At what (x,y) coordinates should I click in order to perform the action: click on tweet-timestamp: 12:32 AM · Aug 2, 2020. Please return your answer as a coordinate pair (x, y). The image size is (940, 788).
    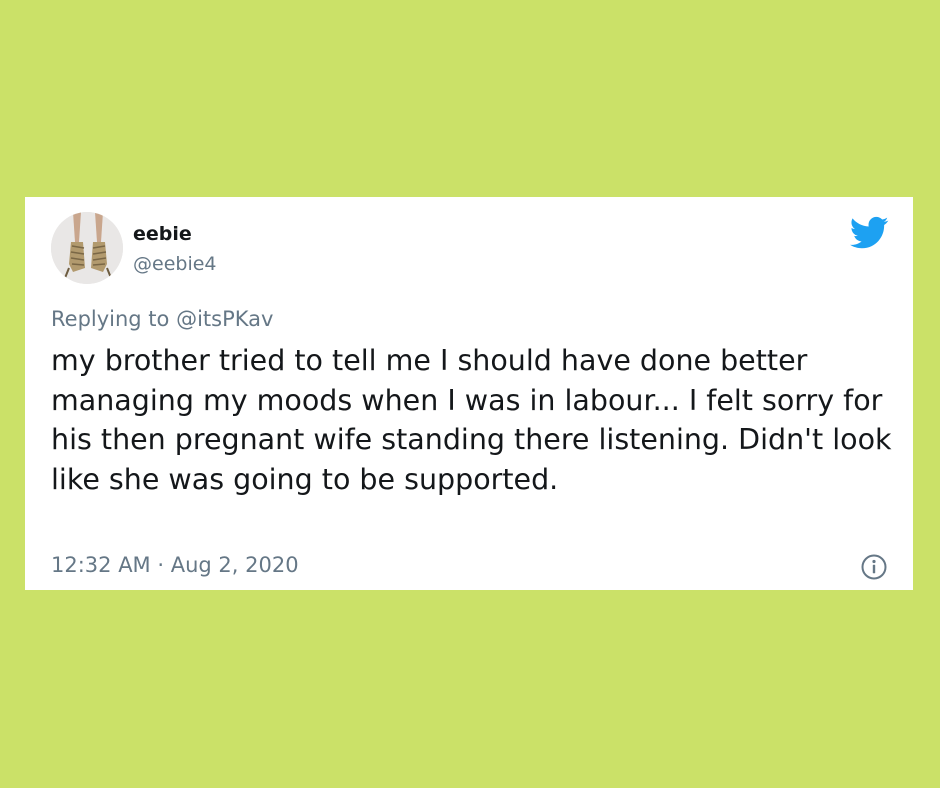
    Looking at the image, I should click on (175, 565).